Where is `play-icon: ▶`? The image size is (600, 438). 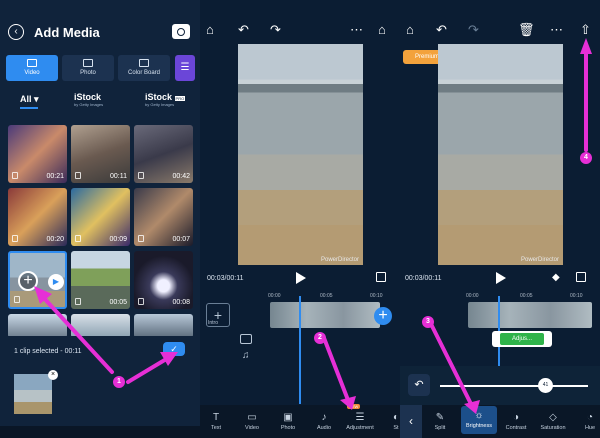
play-icon: ▶ is located at coordinates (56, 282).